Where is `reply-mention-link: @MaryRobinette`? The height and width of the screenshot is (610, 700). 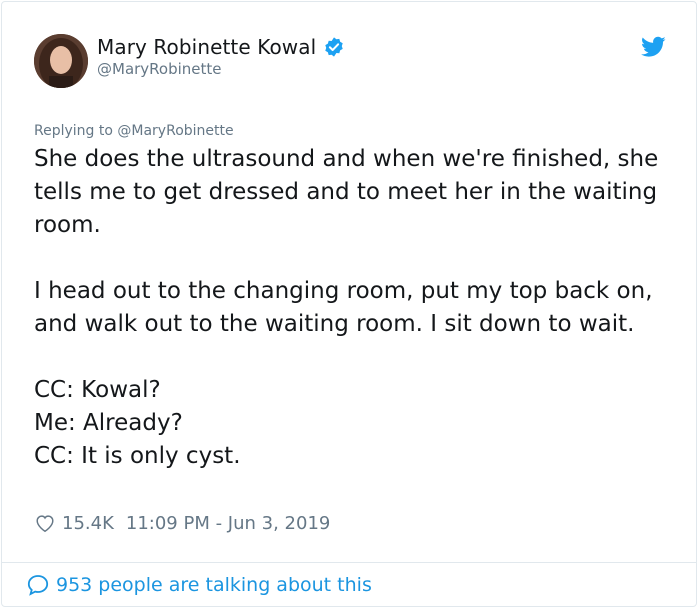 reply-mention-link: @MaryRobinette is located at coordinates (175, 131).